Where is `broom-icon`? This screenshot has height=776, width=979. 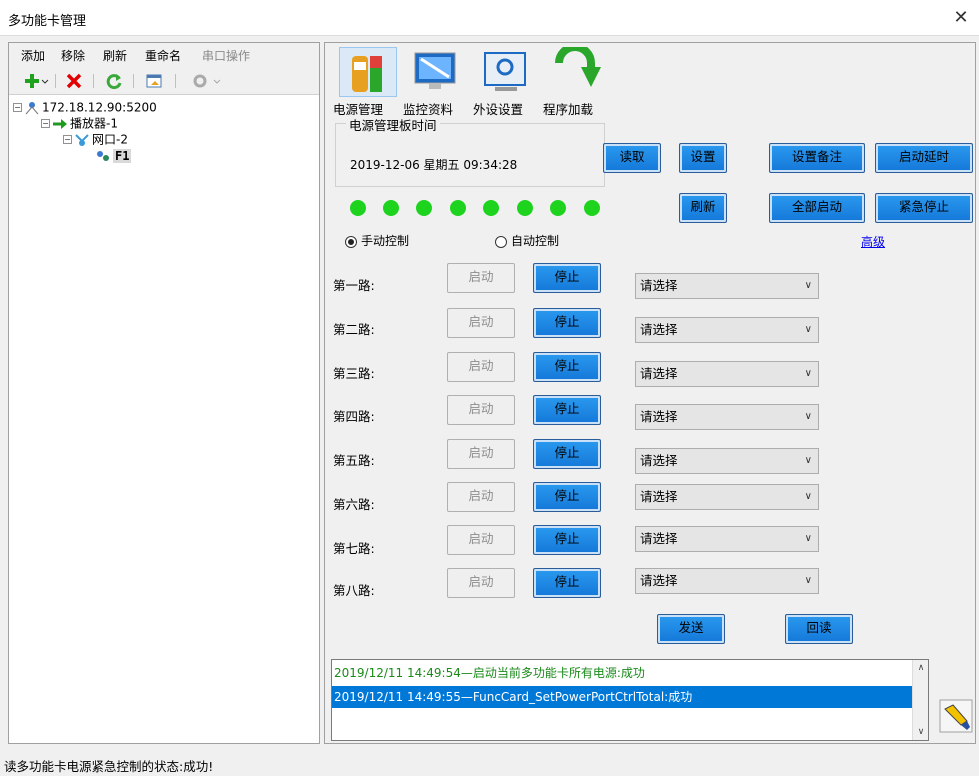 broom-icon is located at coordinates (956, 716).